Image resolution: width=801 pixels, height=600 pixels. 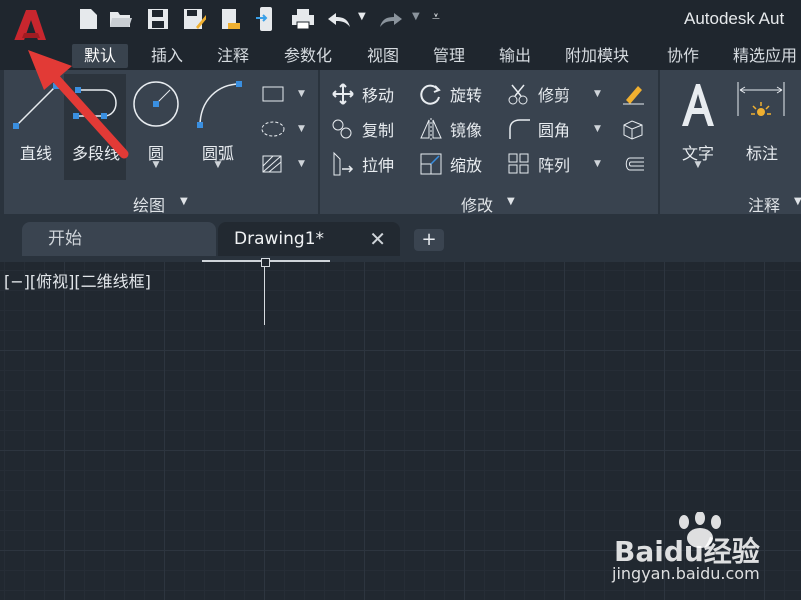 What do you see at coordinates (597, 56) in the screenshot?
I see `tab-addins: 附加模块` at bounding box center [597, 56].